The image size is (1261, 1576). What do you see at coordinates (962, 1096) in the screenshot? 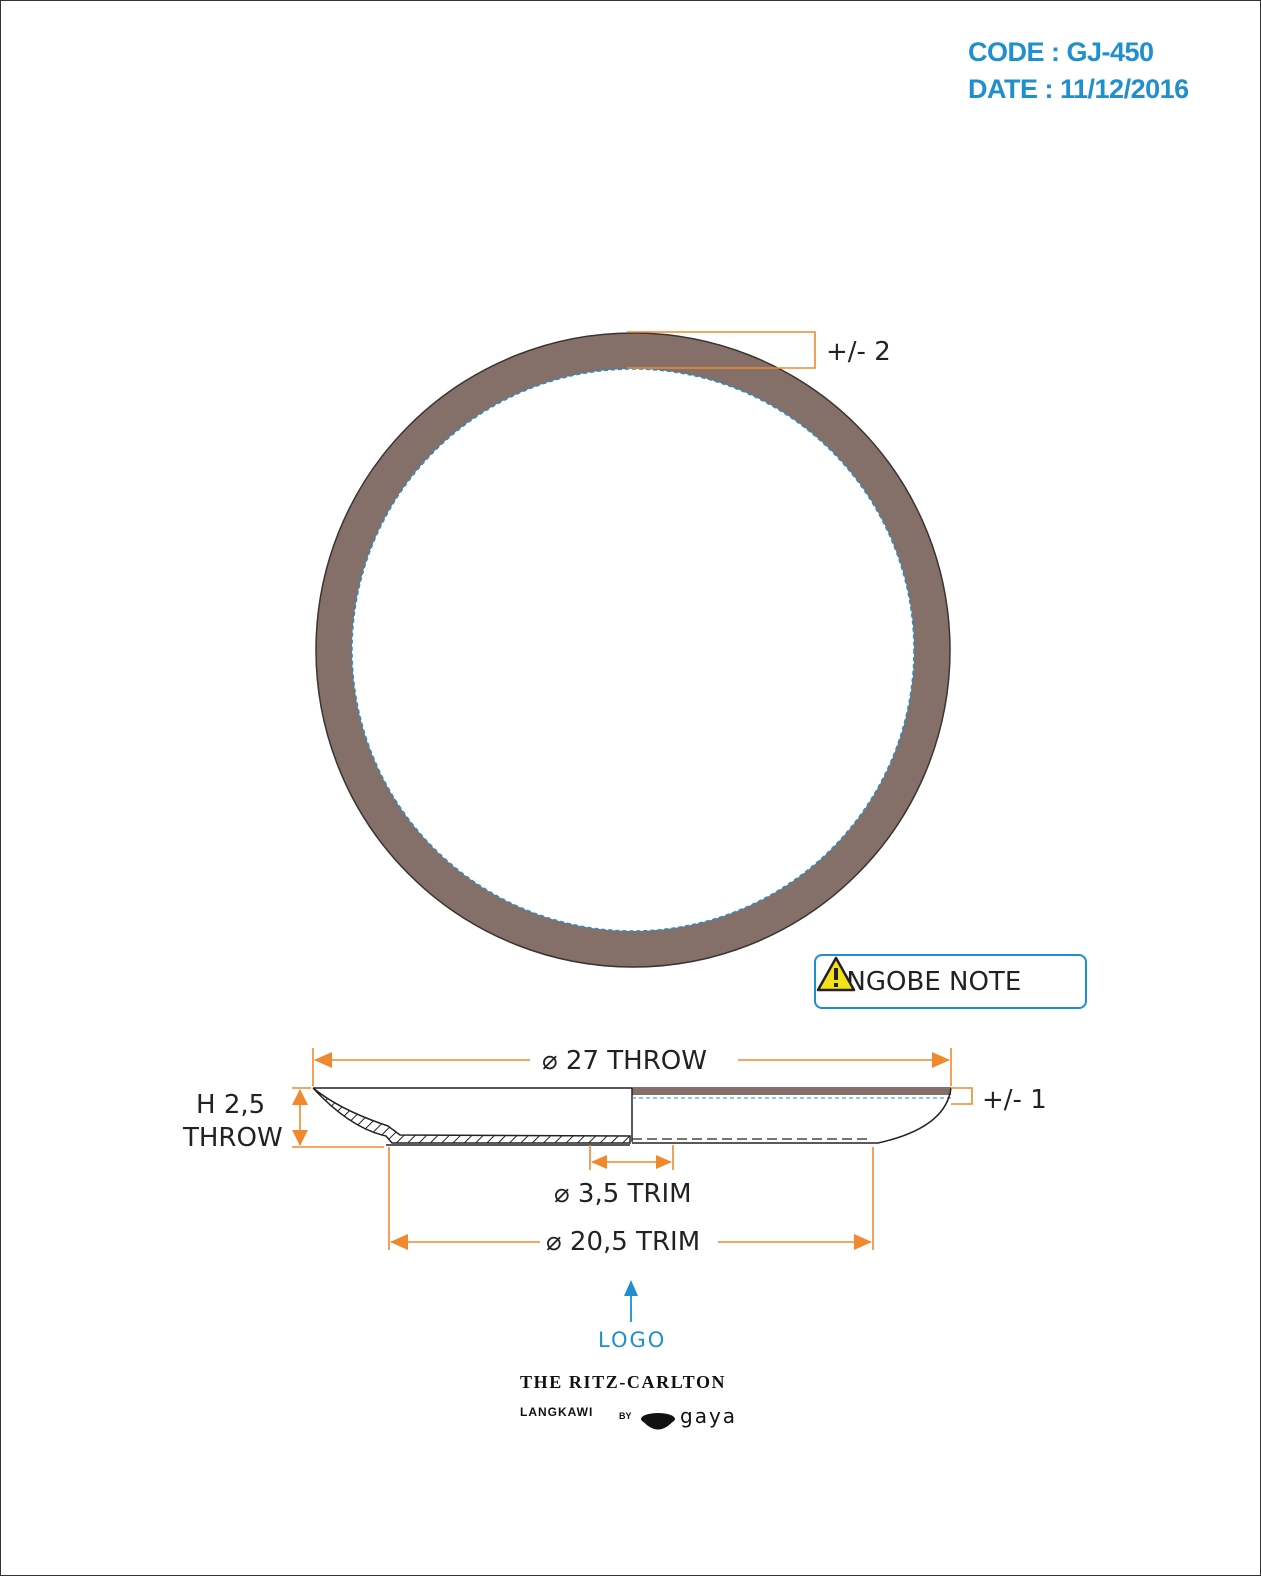
I see `height-tolerance-leader` at bounding box center [962, 1096].